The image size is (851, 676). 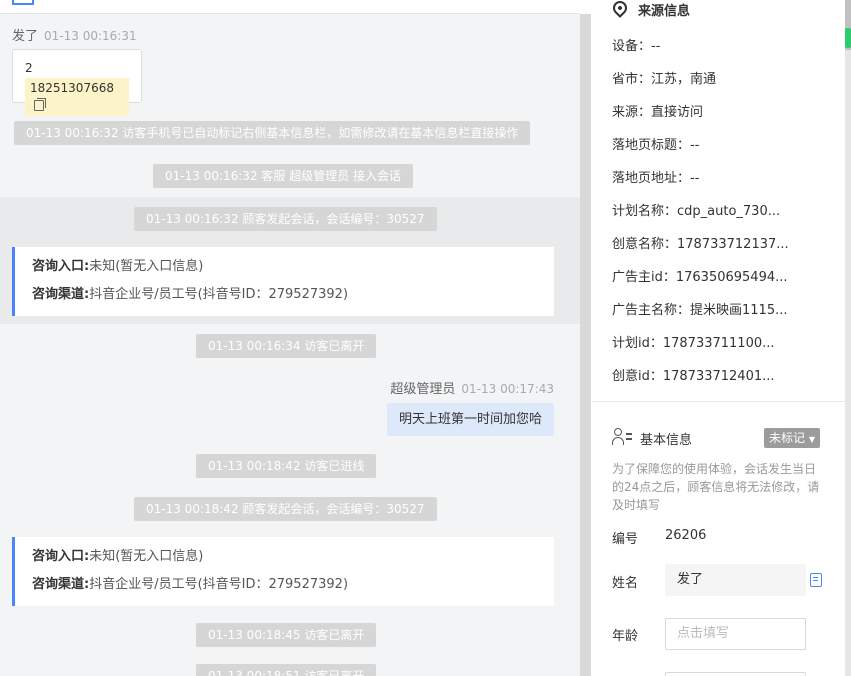 What do you see at coordinates (286, 466) in the screenshot?
I see `system-notice: 01-13 00:18:42 访客已进线` at bounding box center [286, 466].